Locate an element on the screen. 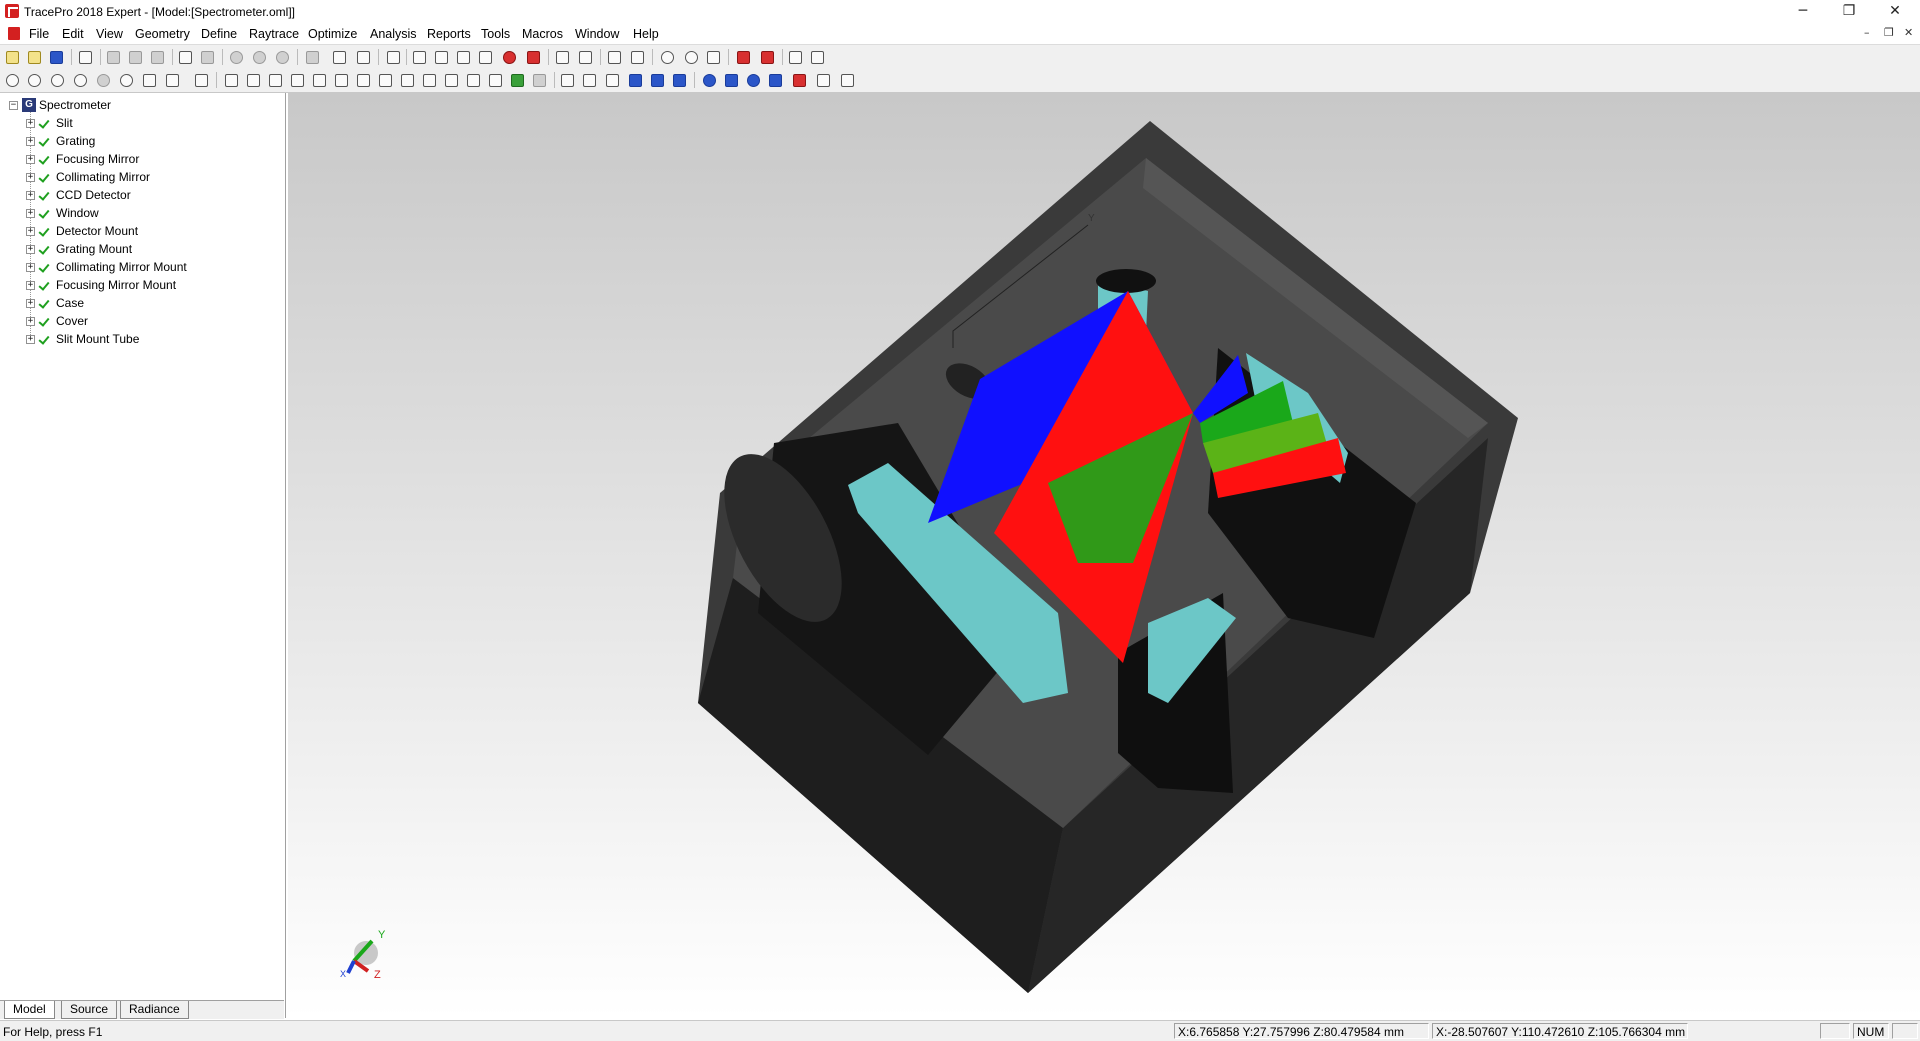 Image resolution: width=1920 pixels, height=1041 pixels. tracepro-app-icon is located at coordinates (12, 11).